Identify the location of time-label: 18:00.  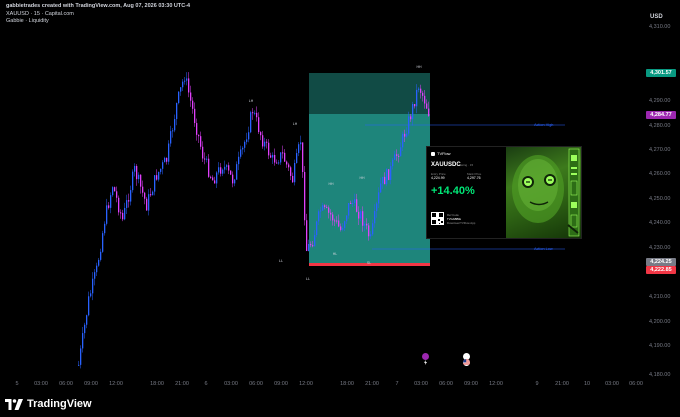
(157, 384).